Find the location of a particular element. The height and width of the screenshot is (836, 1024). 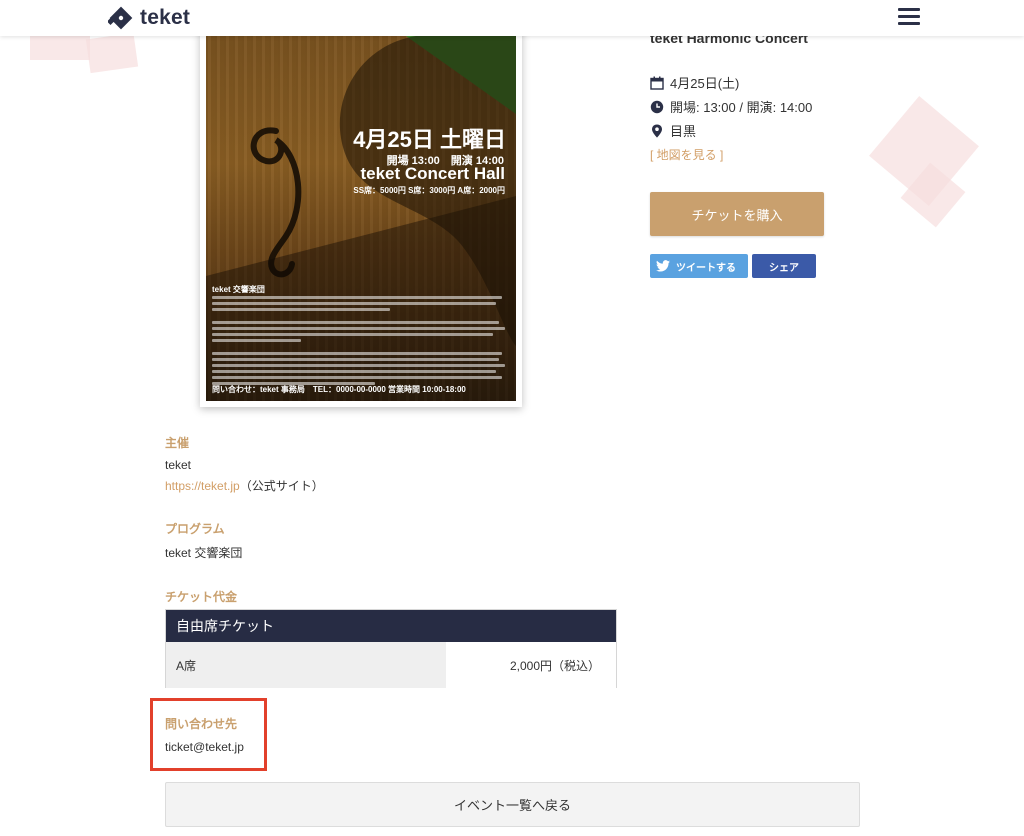

twitter-bird-icon is located at coordinates (663, 266).